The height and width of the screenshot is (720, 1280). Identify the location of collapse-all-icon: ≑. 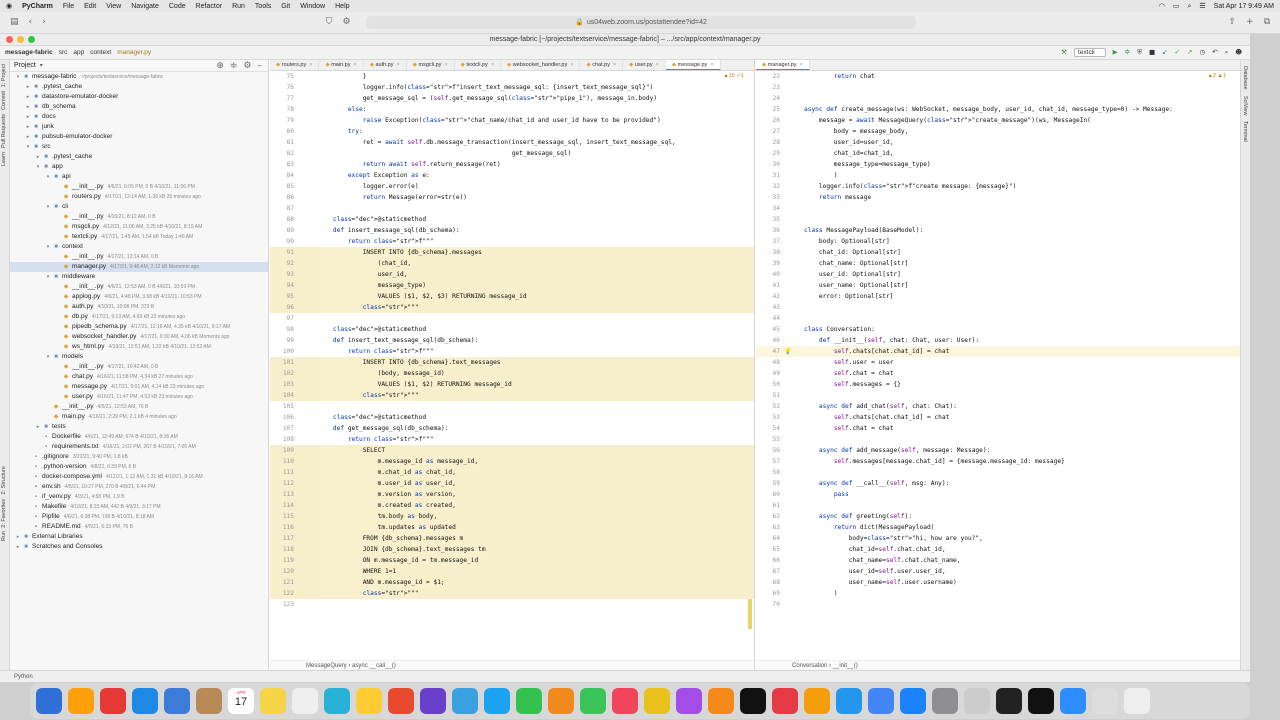
(234, 66).